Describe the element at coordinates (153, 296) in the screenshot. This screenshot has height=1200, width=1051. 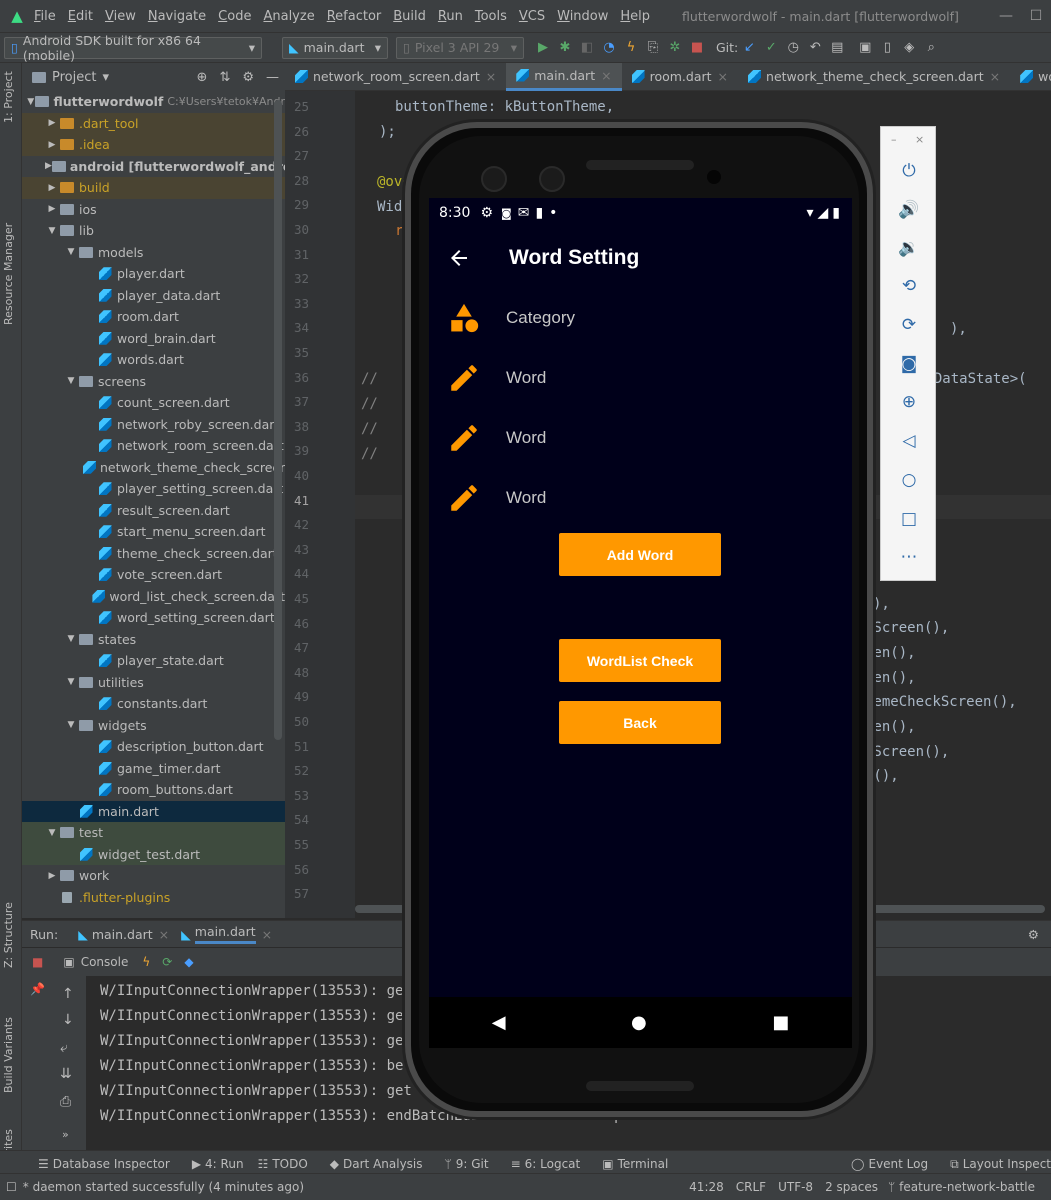
I see `tree-item: player_data.dart` at that location.